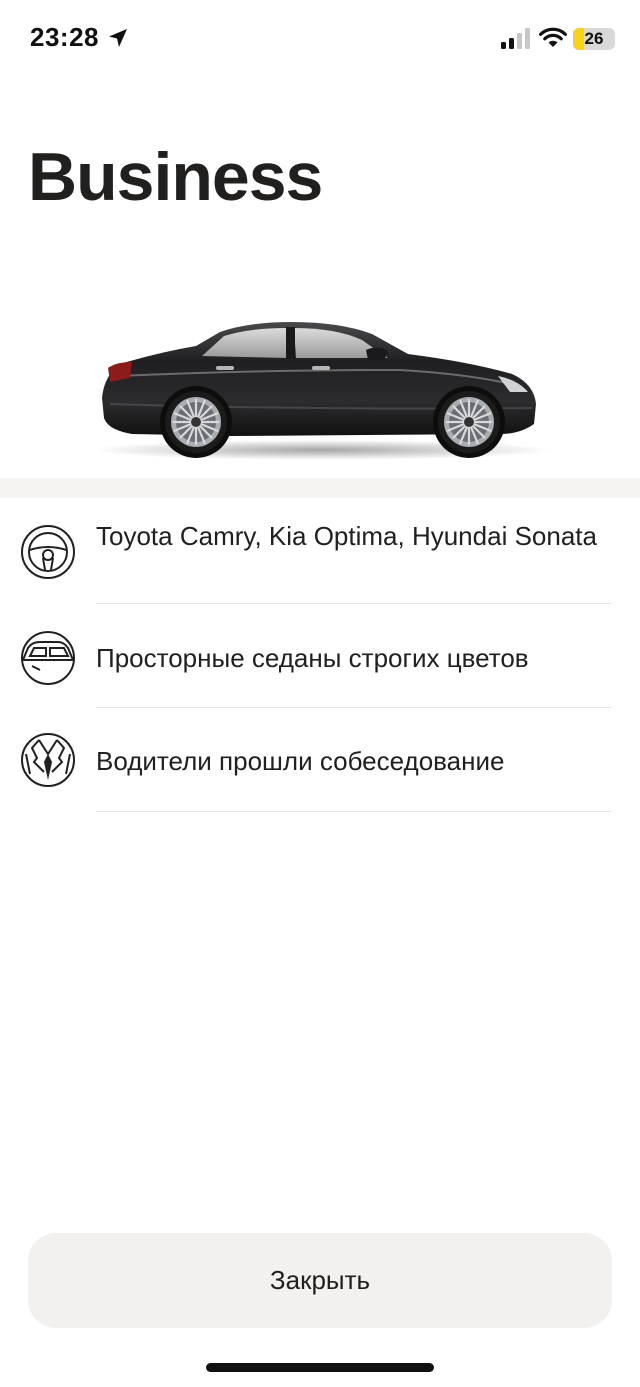 The image size is (640, 1387). I want to click on sedan-car-image, so click(322, 391).